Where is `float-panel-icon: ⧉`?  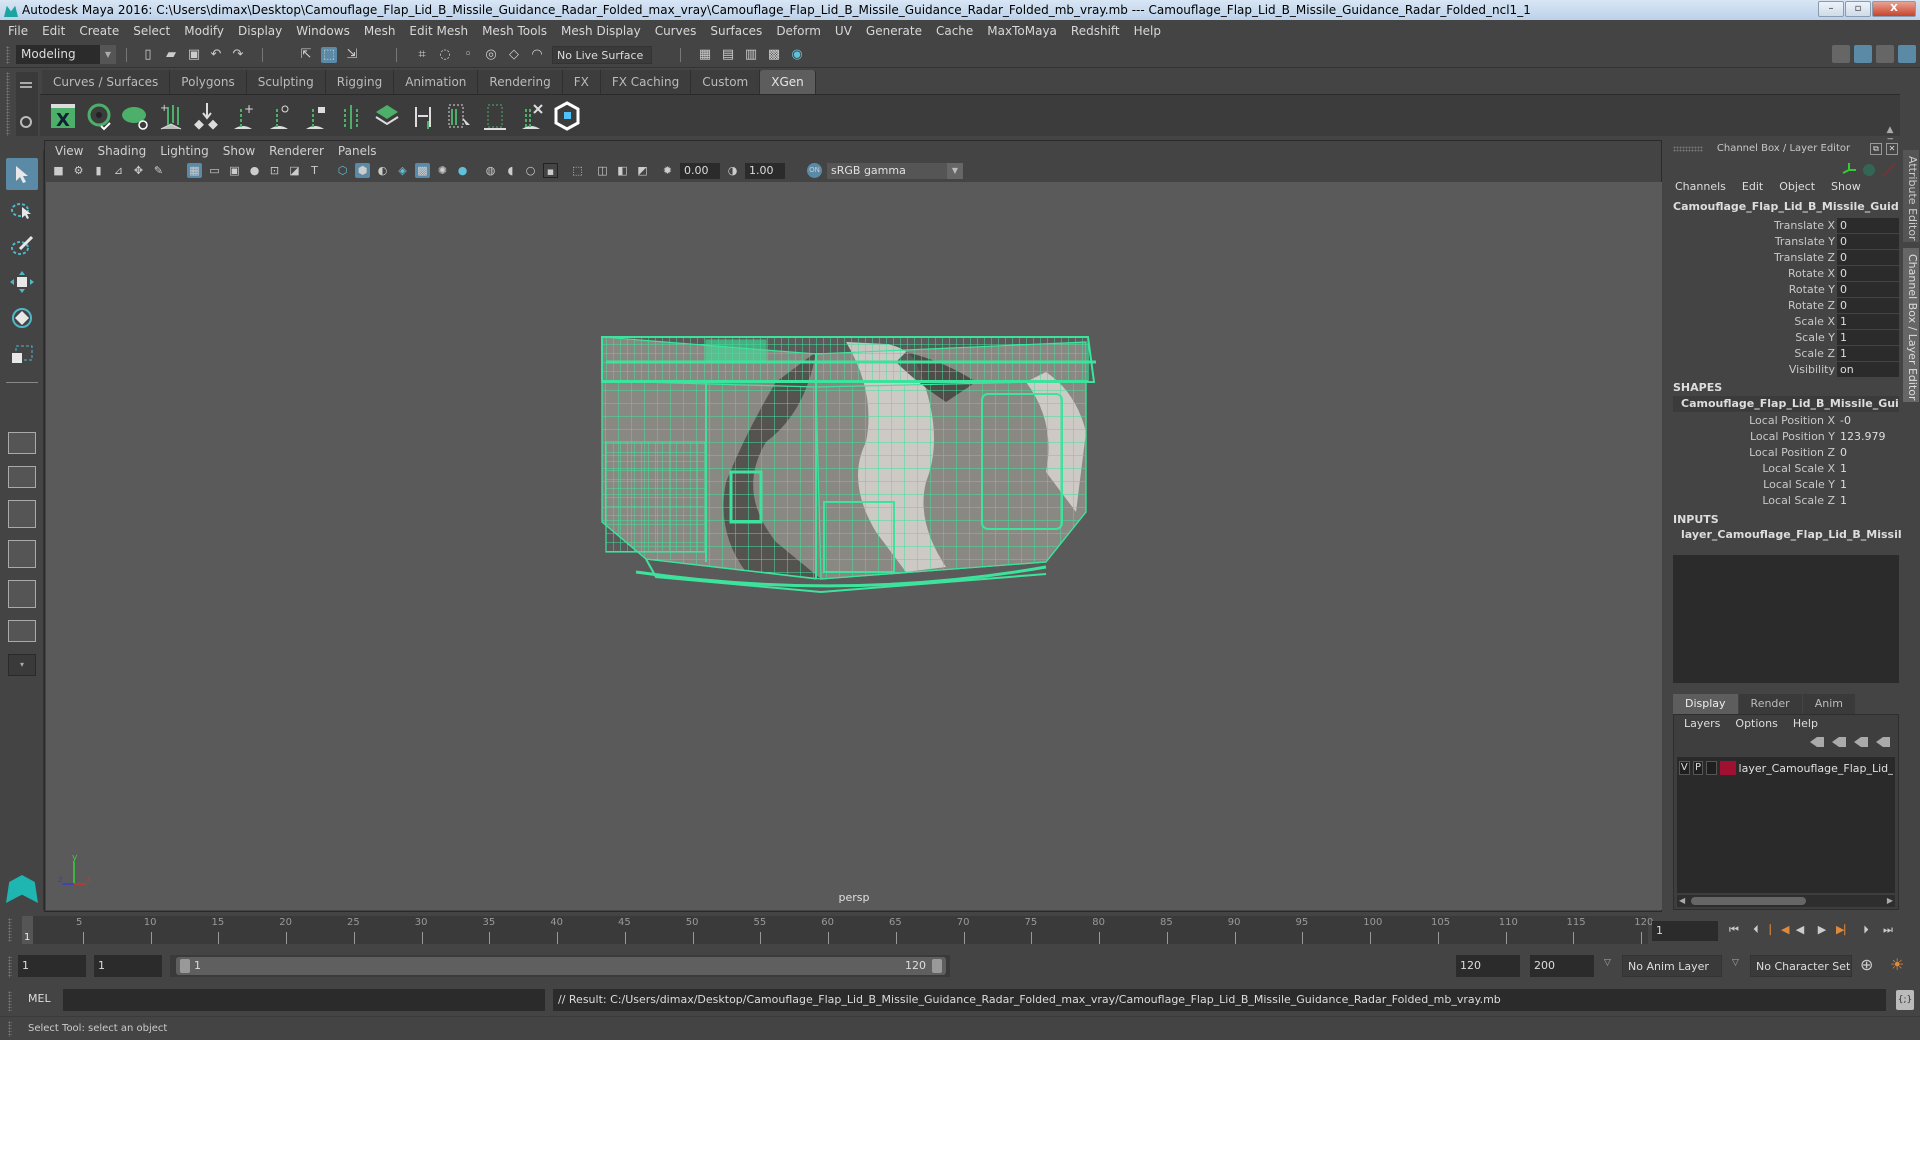 float-panel-icon: ⧉ is located at coordinates (1876, 149).